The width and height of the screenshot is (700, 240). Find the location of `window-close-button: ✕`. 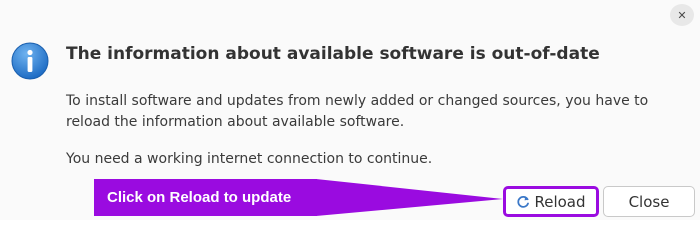

window-close-button: ✕ is located at coordinates (682, 15).